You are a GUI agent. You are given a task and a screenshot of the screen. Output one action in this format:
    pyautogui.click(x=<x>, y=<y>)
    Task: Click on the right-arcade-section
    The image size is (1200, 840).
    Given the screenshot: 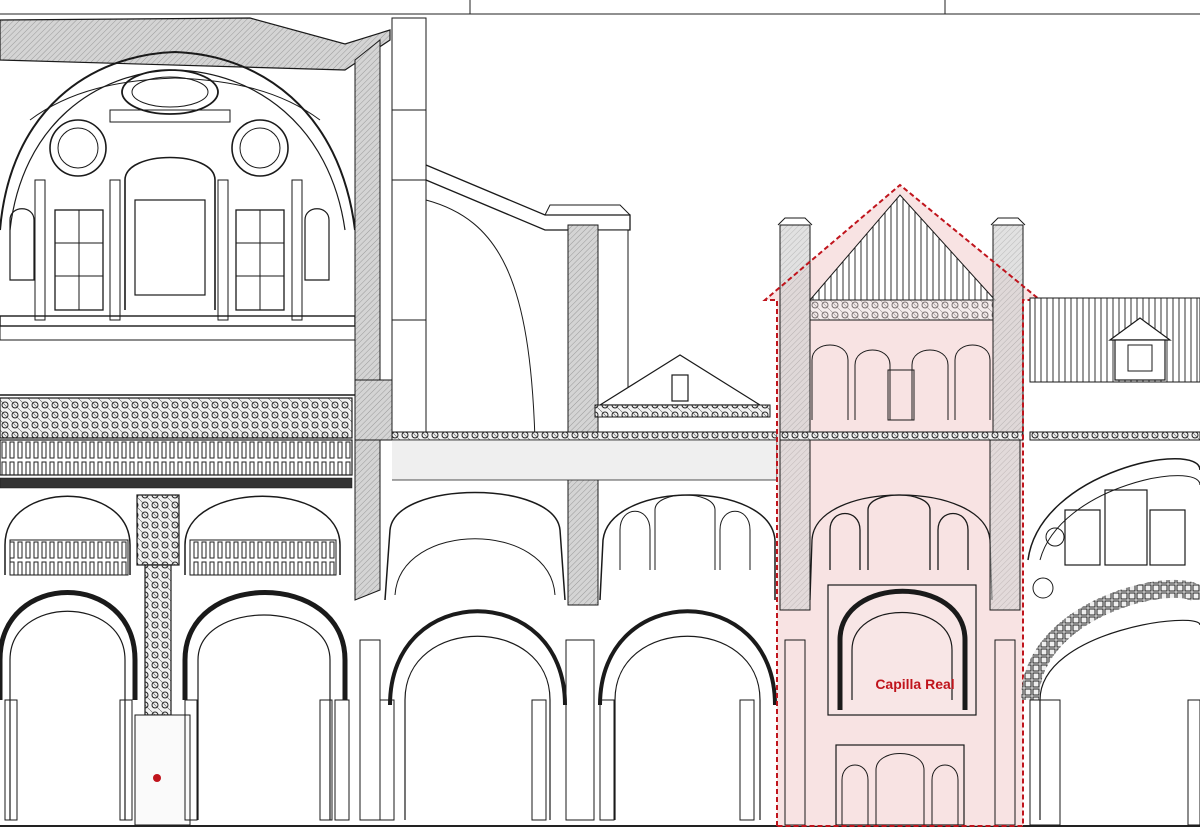 What is the action you would take?
    pyautogui.click(x=1110, y=561)
    